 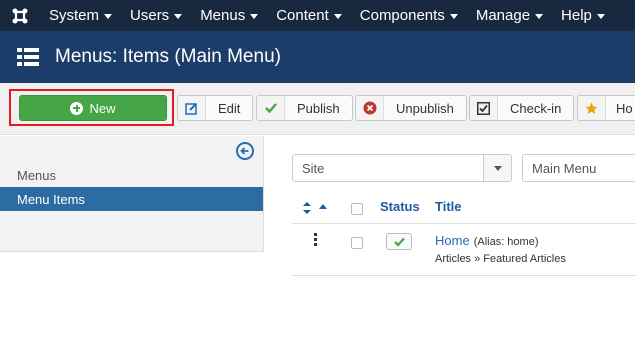 I want to click on table-header, so click(x=463, y=207).